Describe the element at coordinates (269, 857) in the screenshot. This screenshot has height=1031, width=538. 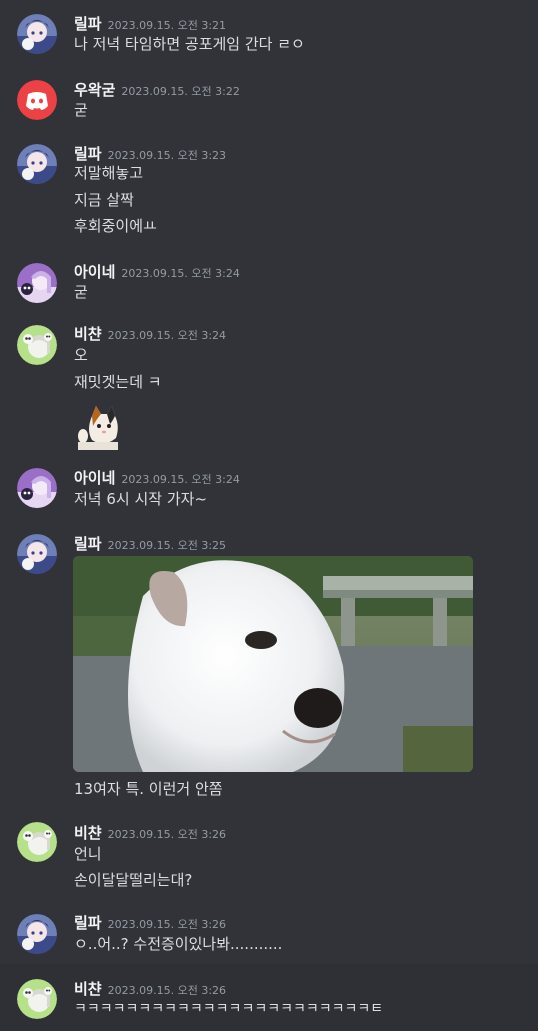
I see `message: 비챤 2023.09.15. 오전 3:26 언니 손이달달떨리는대?` at that location.